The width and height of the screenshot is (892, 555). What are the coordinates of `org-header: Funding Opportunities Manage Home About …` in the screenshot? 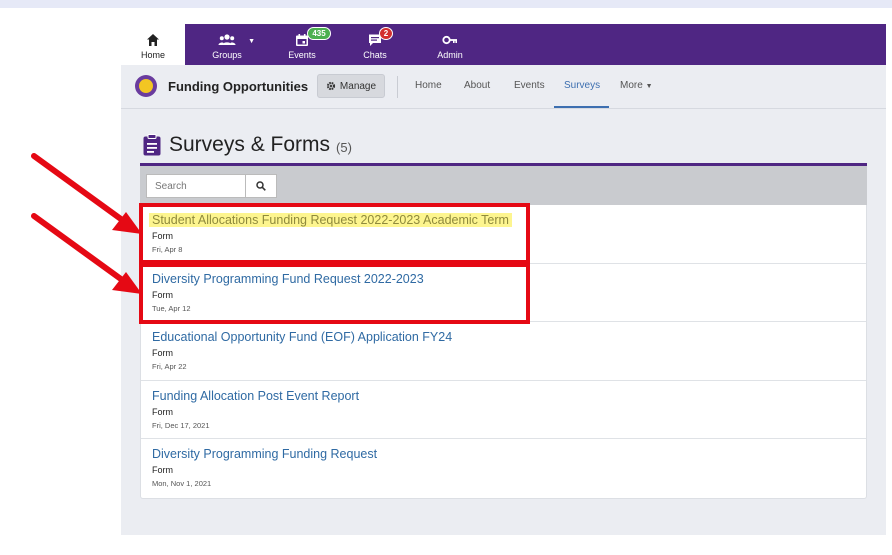 It's located at (503, 87).